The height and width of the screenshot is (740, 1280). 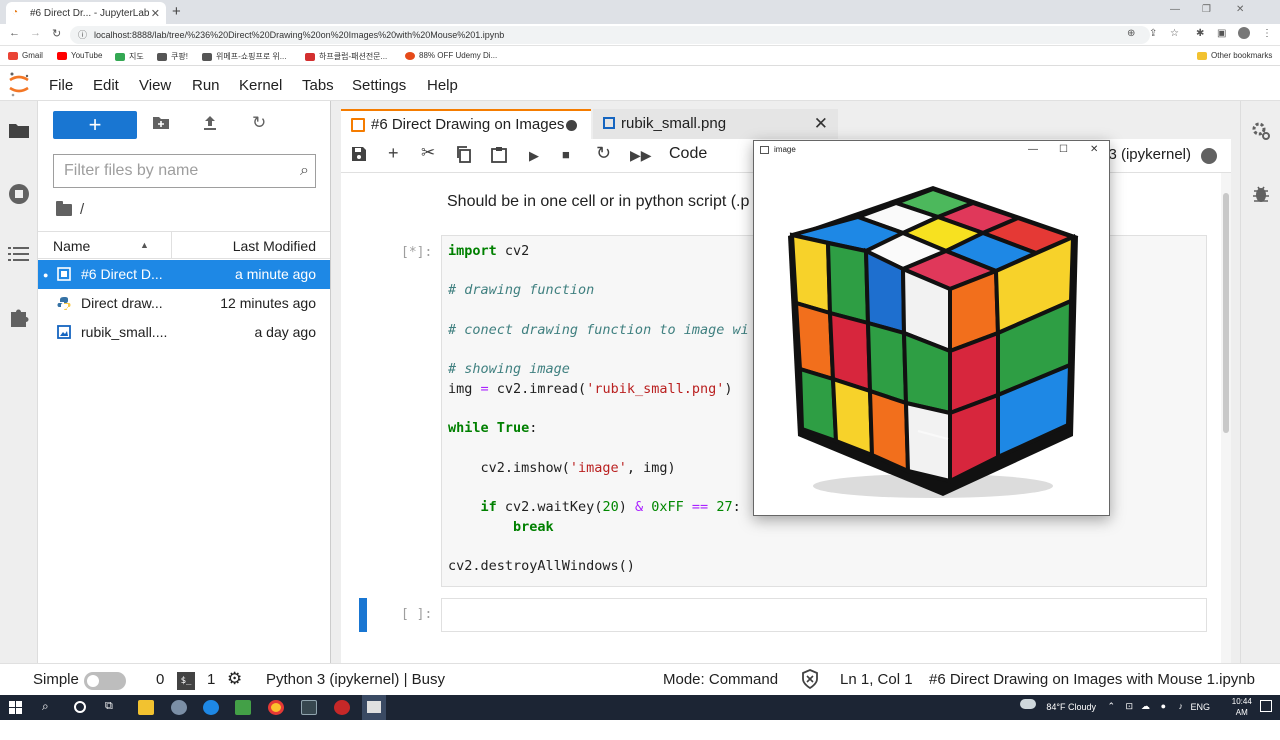 I want to click on unsaved-dot-icon, so click(x=571, y=125).